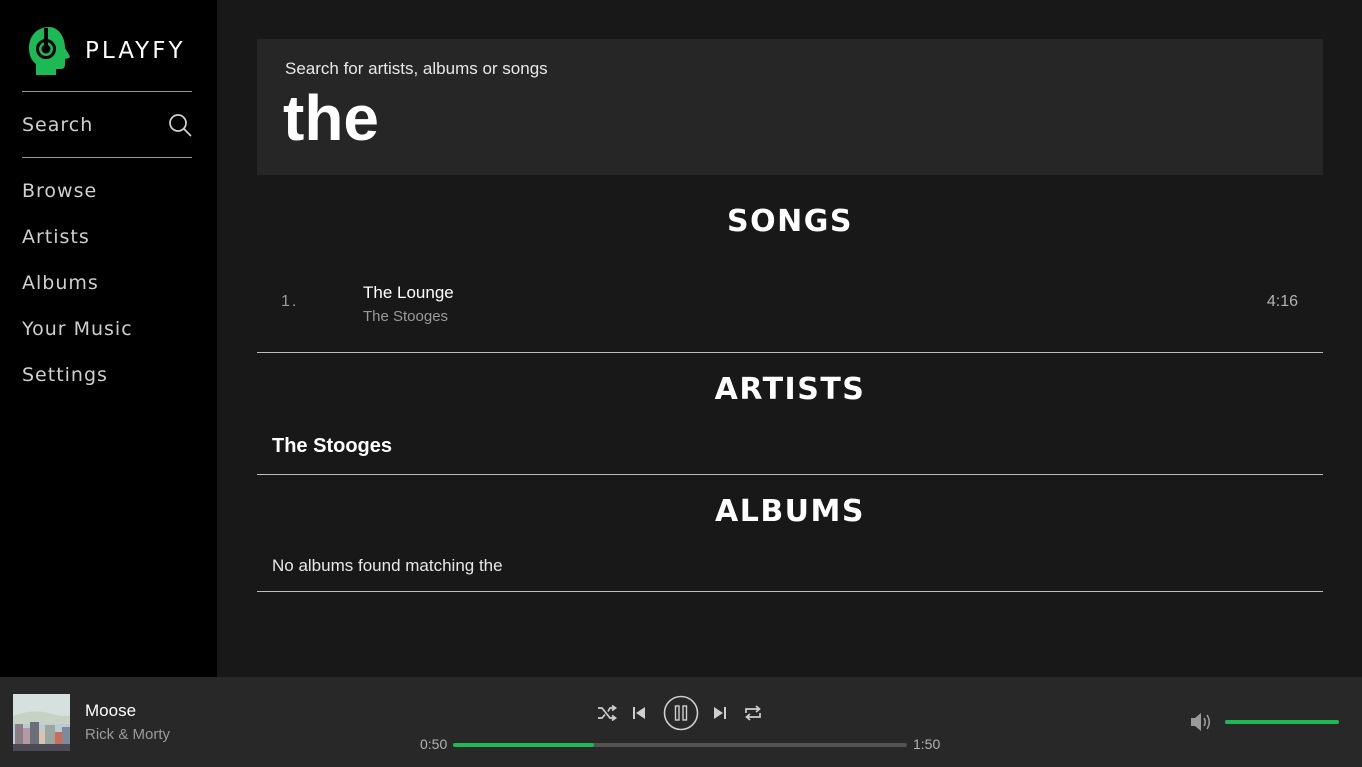  I want to click on albums-heading: ALBUMS, so click(790, 511).